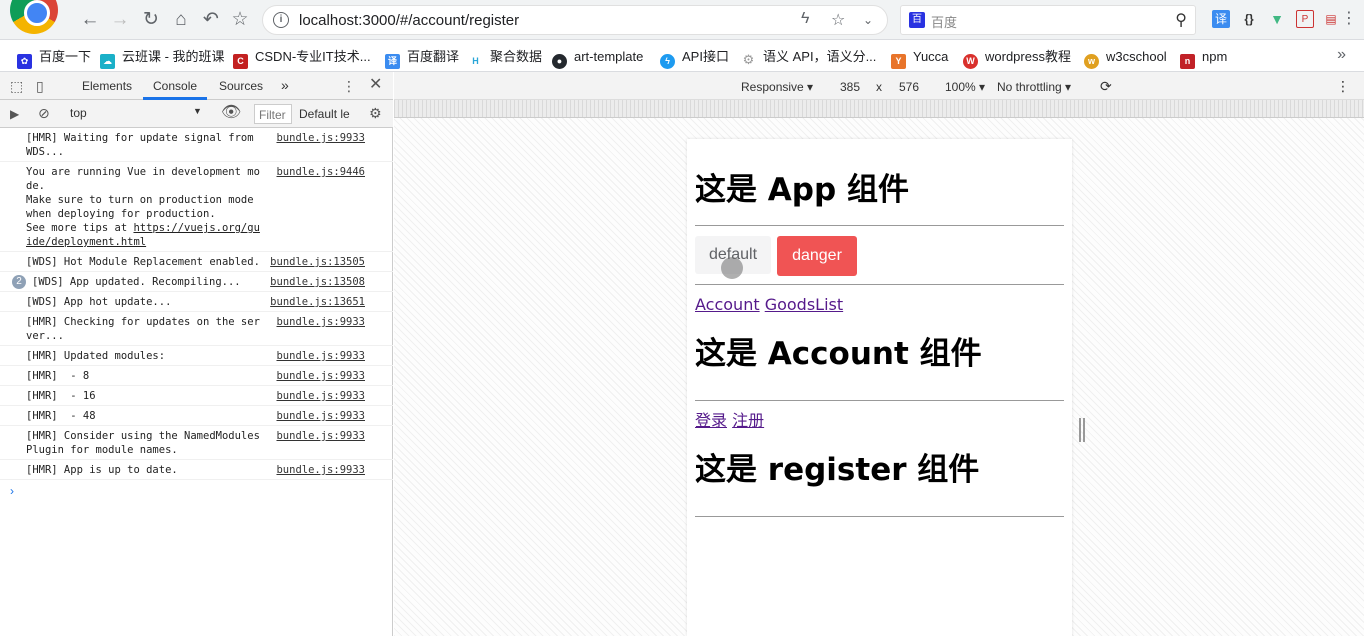  I want to click on source-link: bundle.js:13508, so click(317, 282).